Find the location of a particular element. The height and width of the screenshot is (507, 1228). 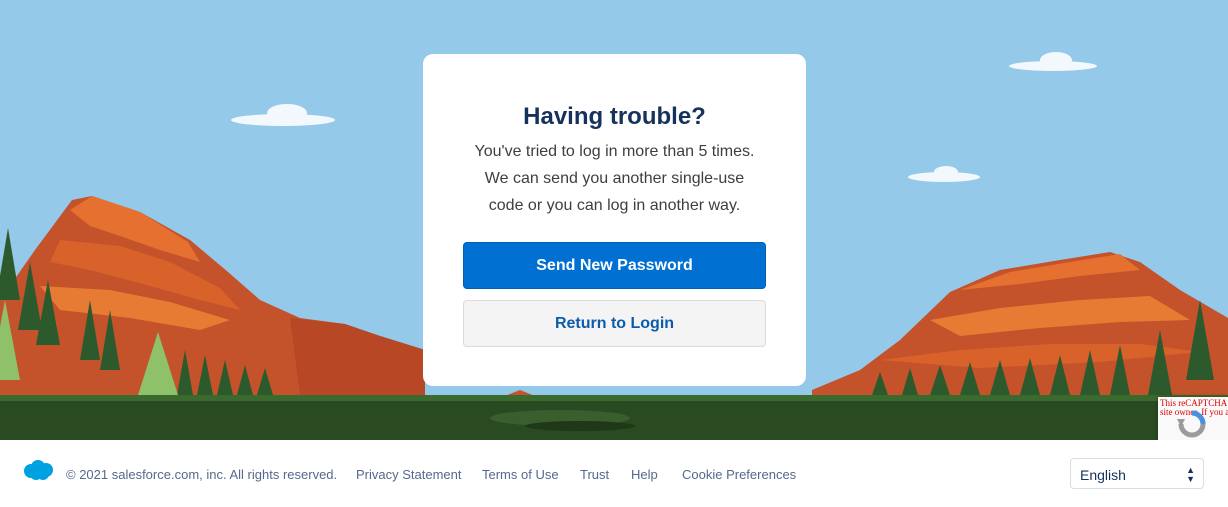

select-arrow-icon: ▲ ▼ is located at coordinates (1190, 474).